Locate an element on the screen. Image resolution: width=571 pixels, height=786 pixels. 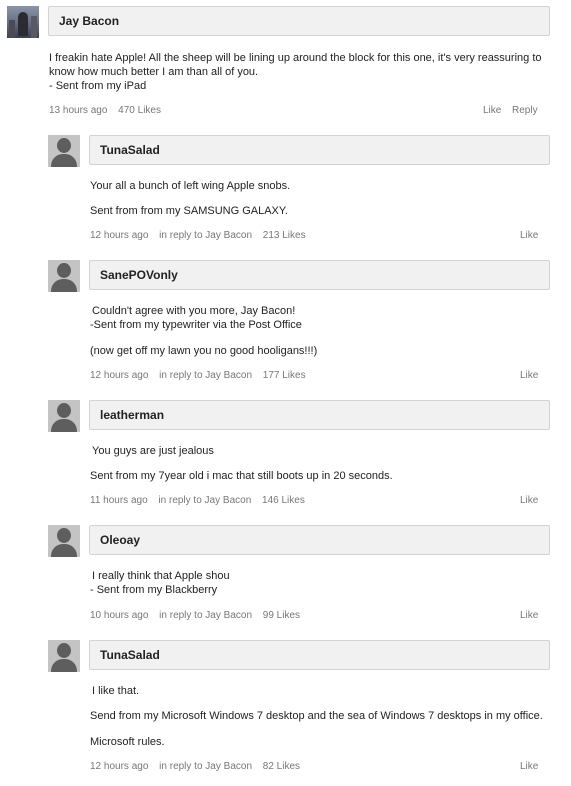
comment-like-count: 213 Likes is located at coordinates (284, 235).